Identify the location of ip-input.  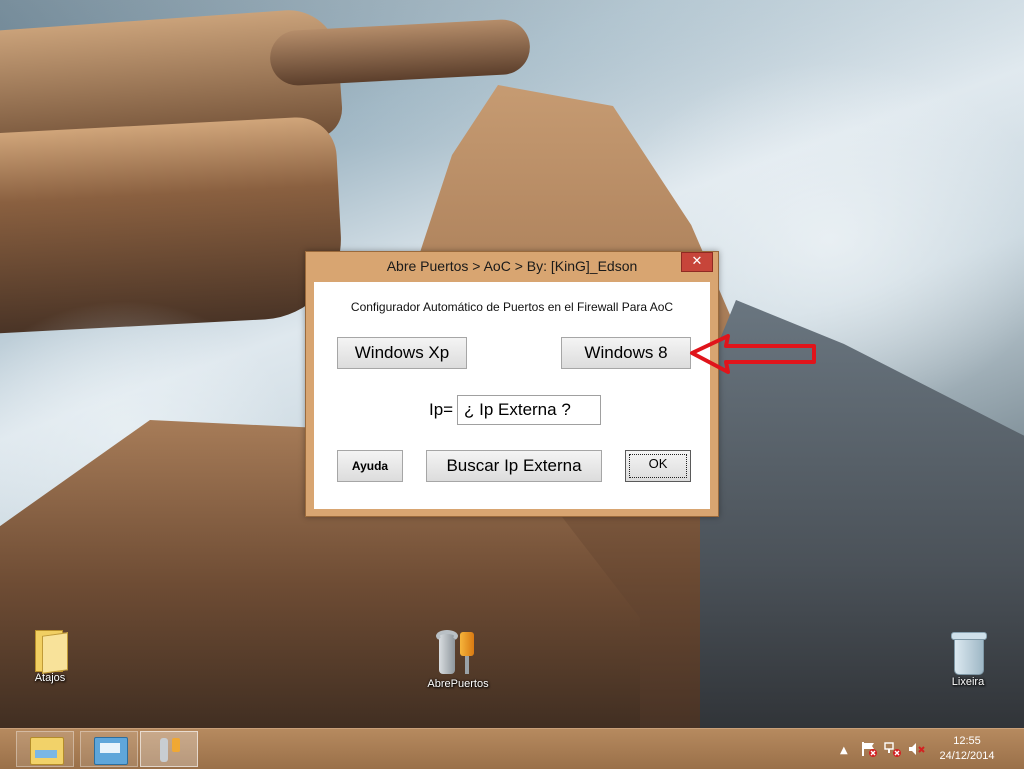
(529, 410).